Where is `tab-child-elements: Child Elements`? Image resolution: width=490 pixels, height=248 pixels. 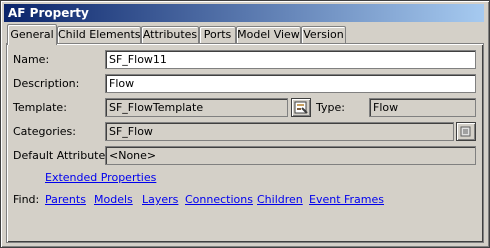 tab-child-elements: Child Elements is located at coordinates (99, 34).